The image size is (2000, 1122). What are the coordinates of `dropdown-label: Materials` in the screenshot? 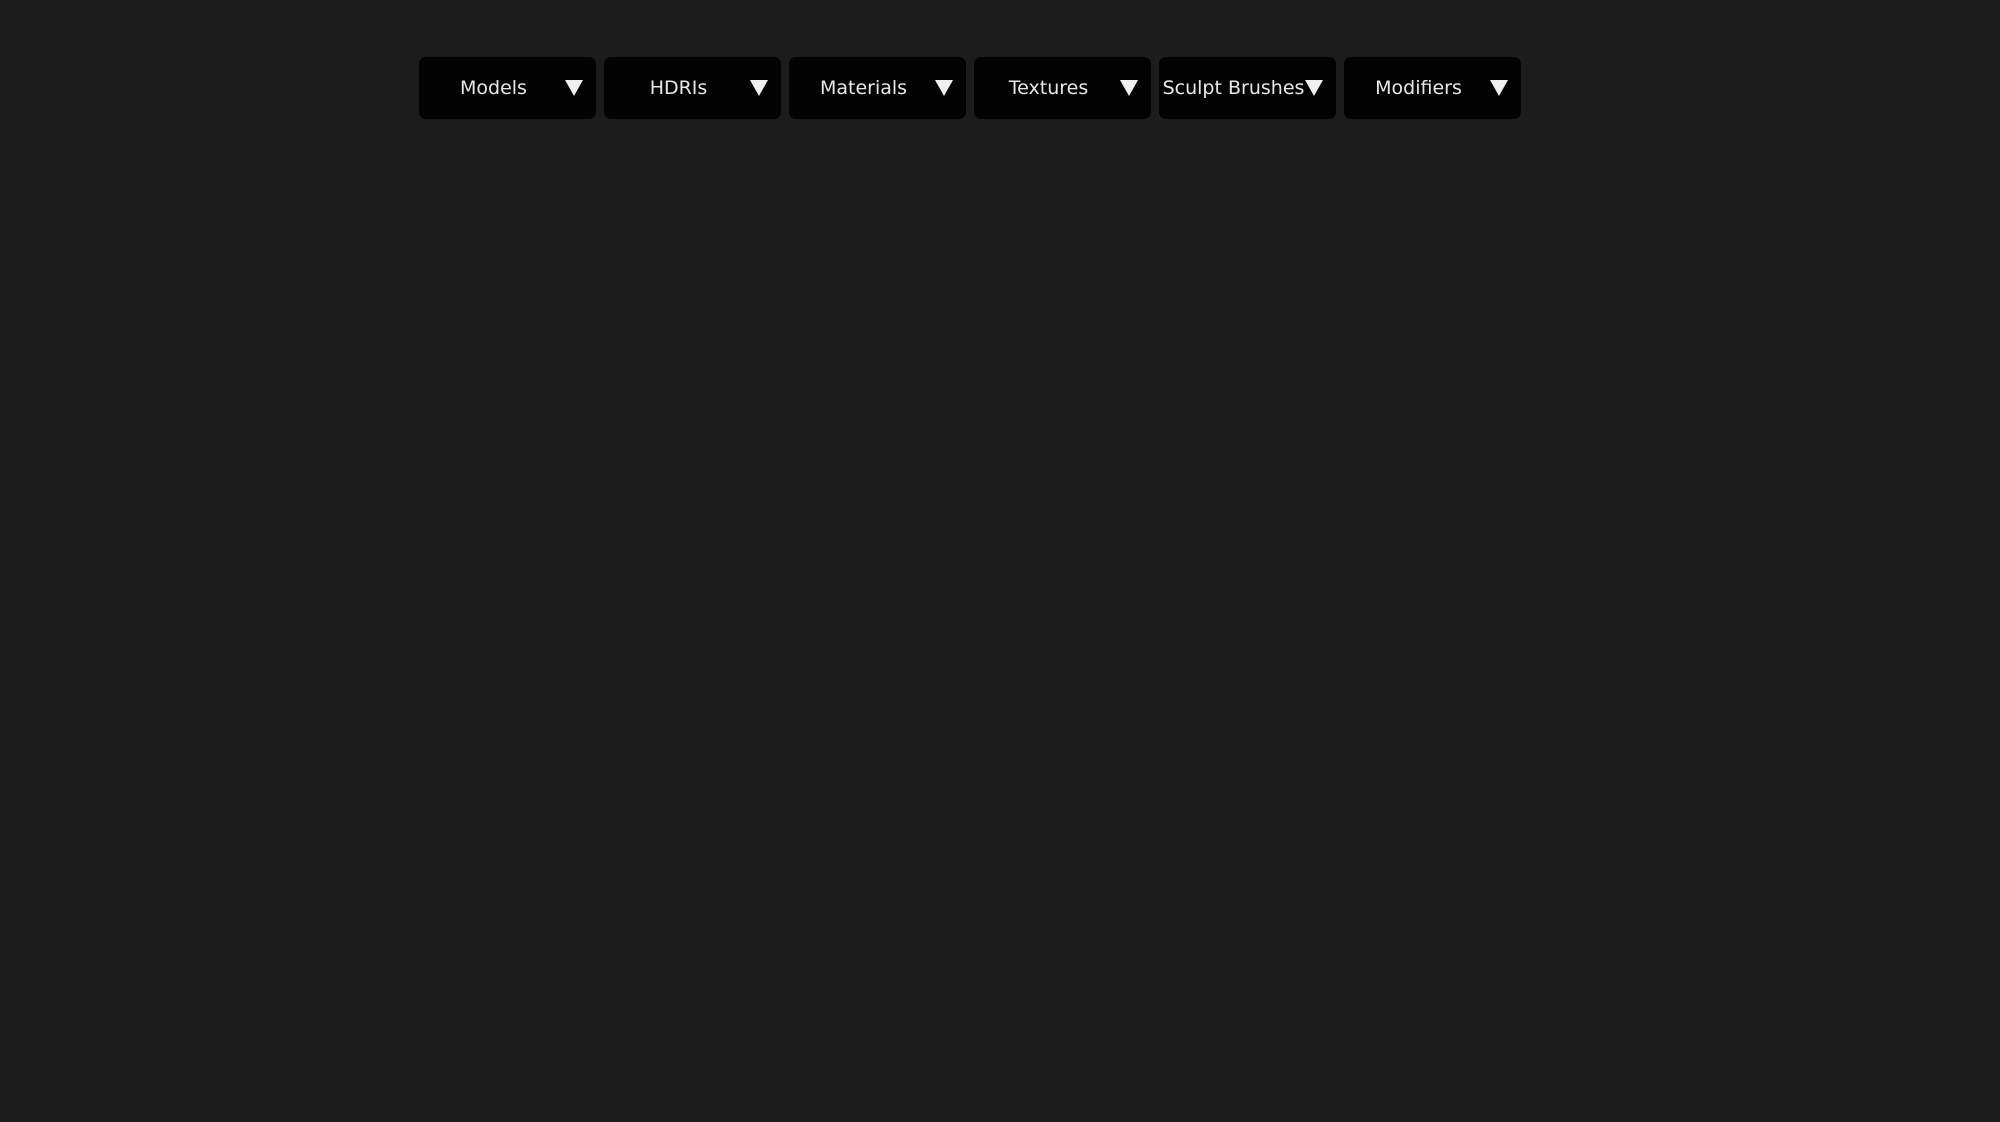 It's located at (863, 88).